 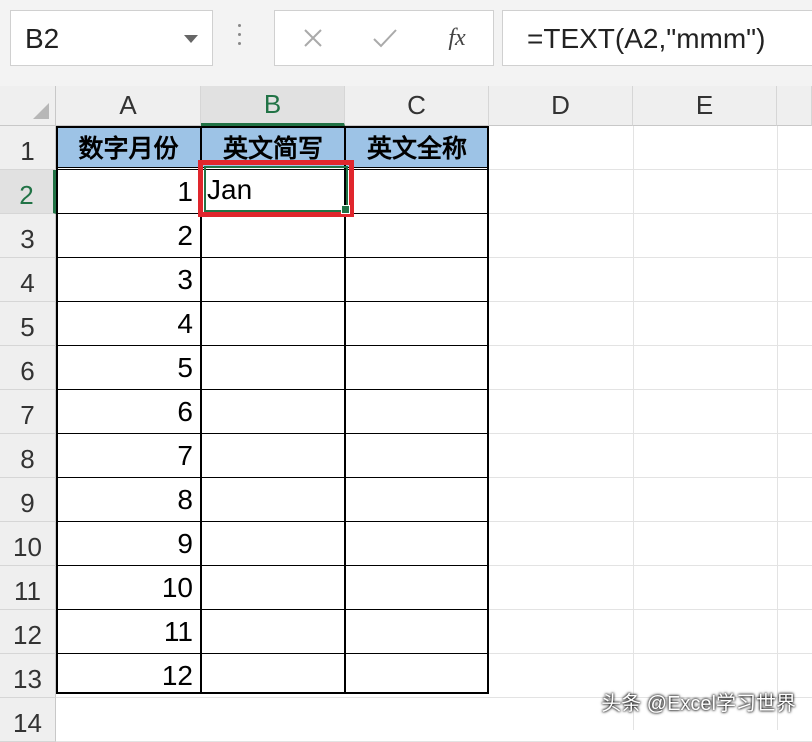 What do you see at coordinates (28, 192) in the screenshot?
I see `row-header-2: 2` at bounding box center [28, 192].